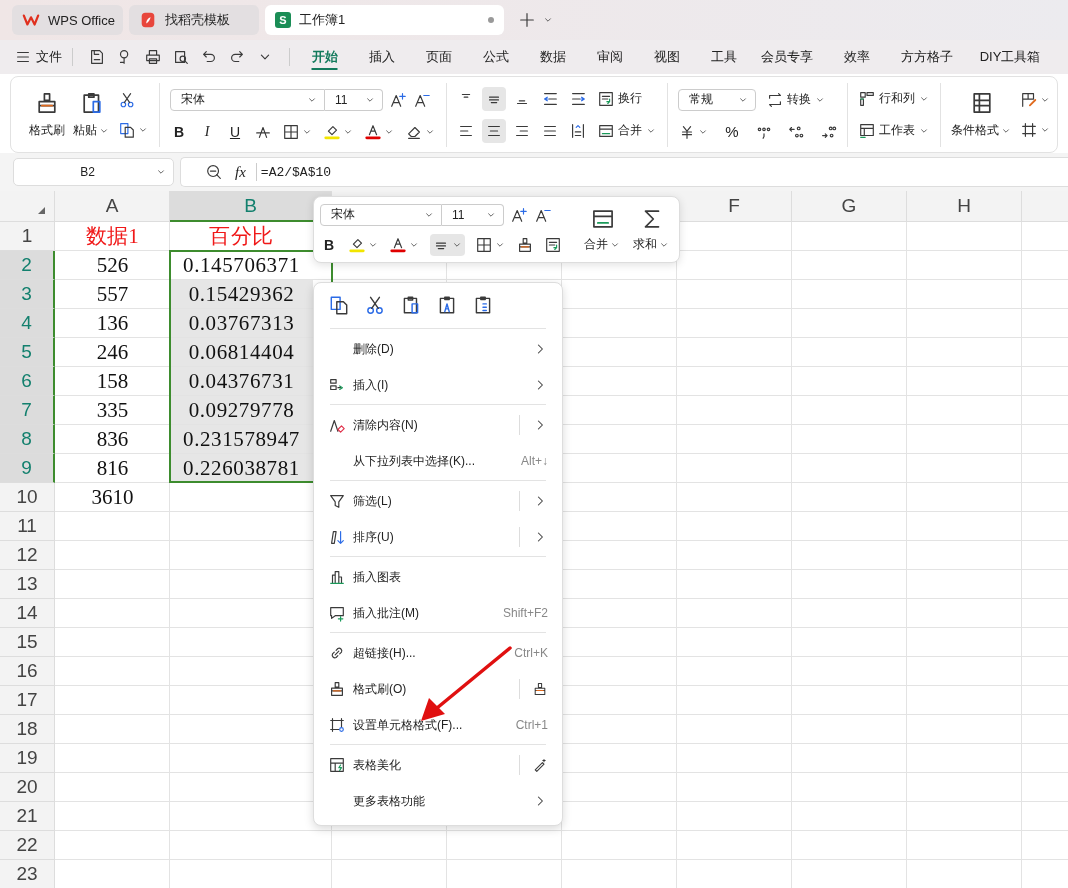 This screenshot has height=888, width=1068. What do you see at coordinates (438, 725) in the screenshot?
I see `menu-item: 设置单元格格式(F)... Ctrl+1` at bounding box center [438, 725].